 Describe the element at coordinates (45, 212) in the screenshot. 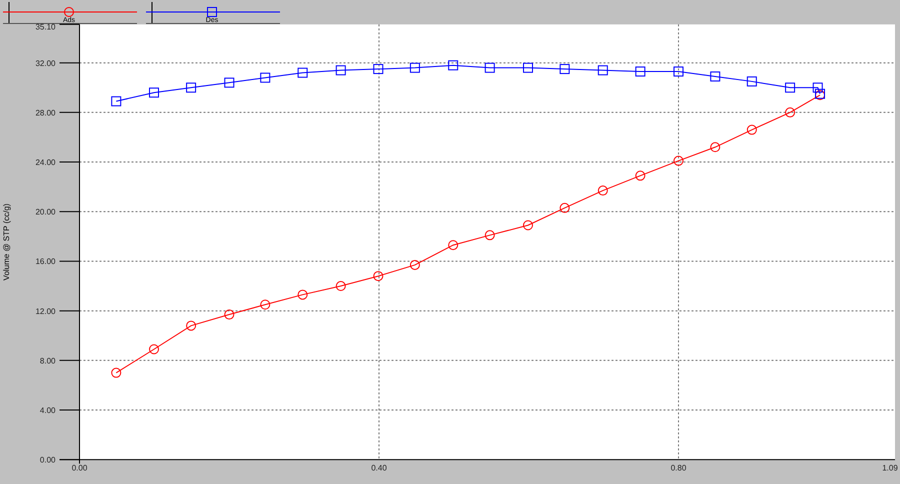

I see `y-tick-label: 20.00` at that location.